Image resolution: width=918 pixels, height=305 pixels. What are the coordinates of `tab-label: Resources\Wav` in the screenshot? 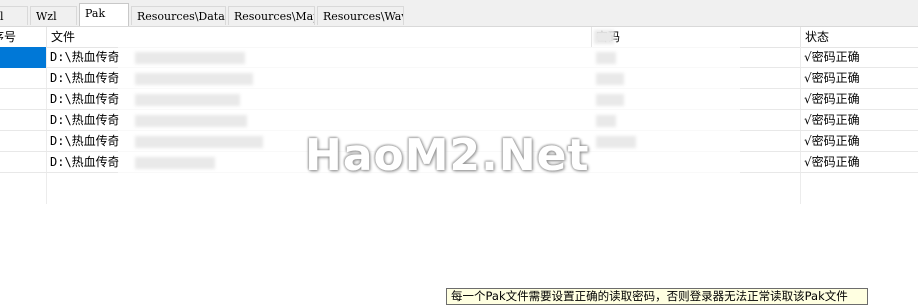 It's located at (363, 16).